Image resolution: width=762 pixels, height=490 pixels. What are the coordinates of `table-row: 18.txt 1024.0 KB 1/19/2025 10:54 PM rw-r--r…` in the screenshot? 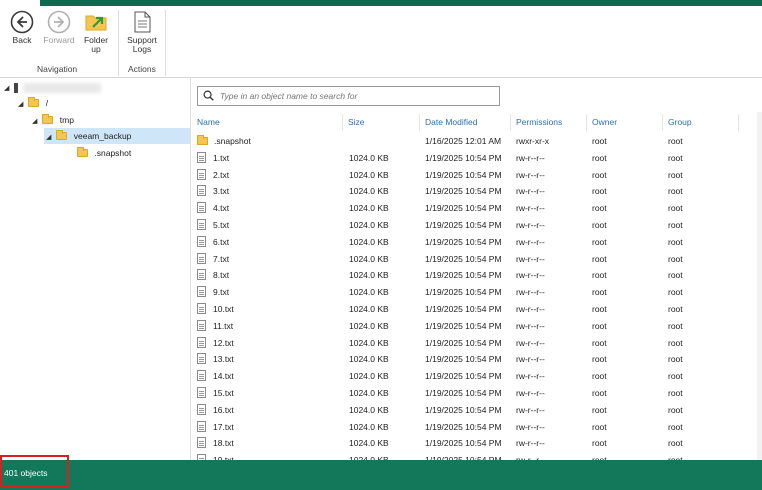 It's located at (477, 443).